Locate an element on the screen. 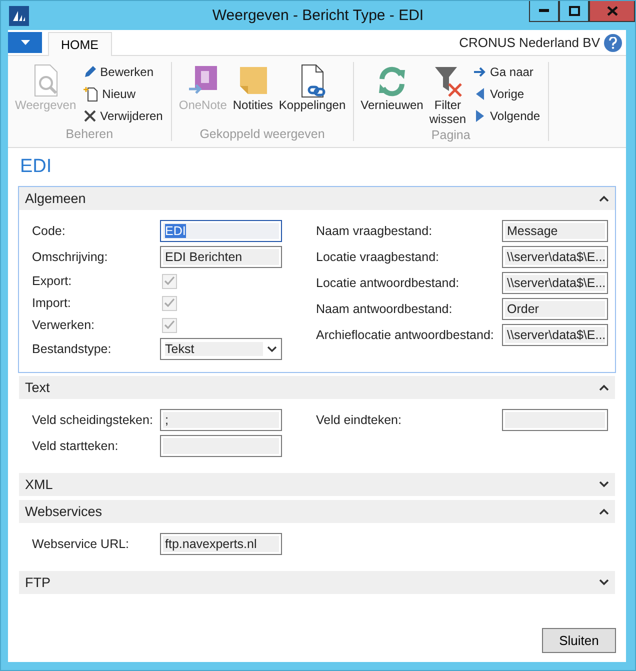 This screenshot has width=636, height=671. dropdown: Tekst is located at coordinates (221, 349).